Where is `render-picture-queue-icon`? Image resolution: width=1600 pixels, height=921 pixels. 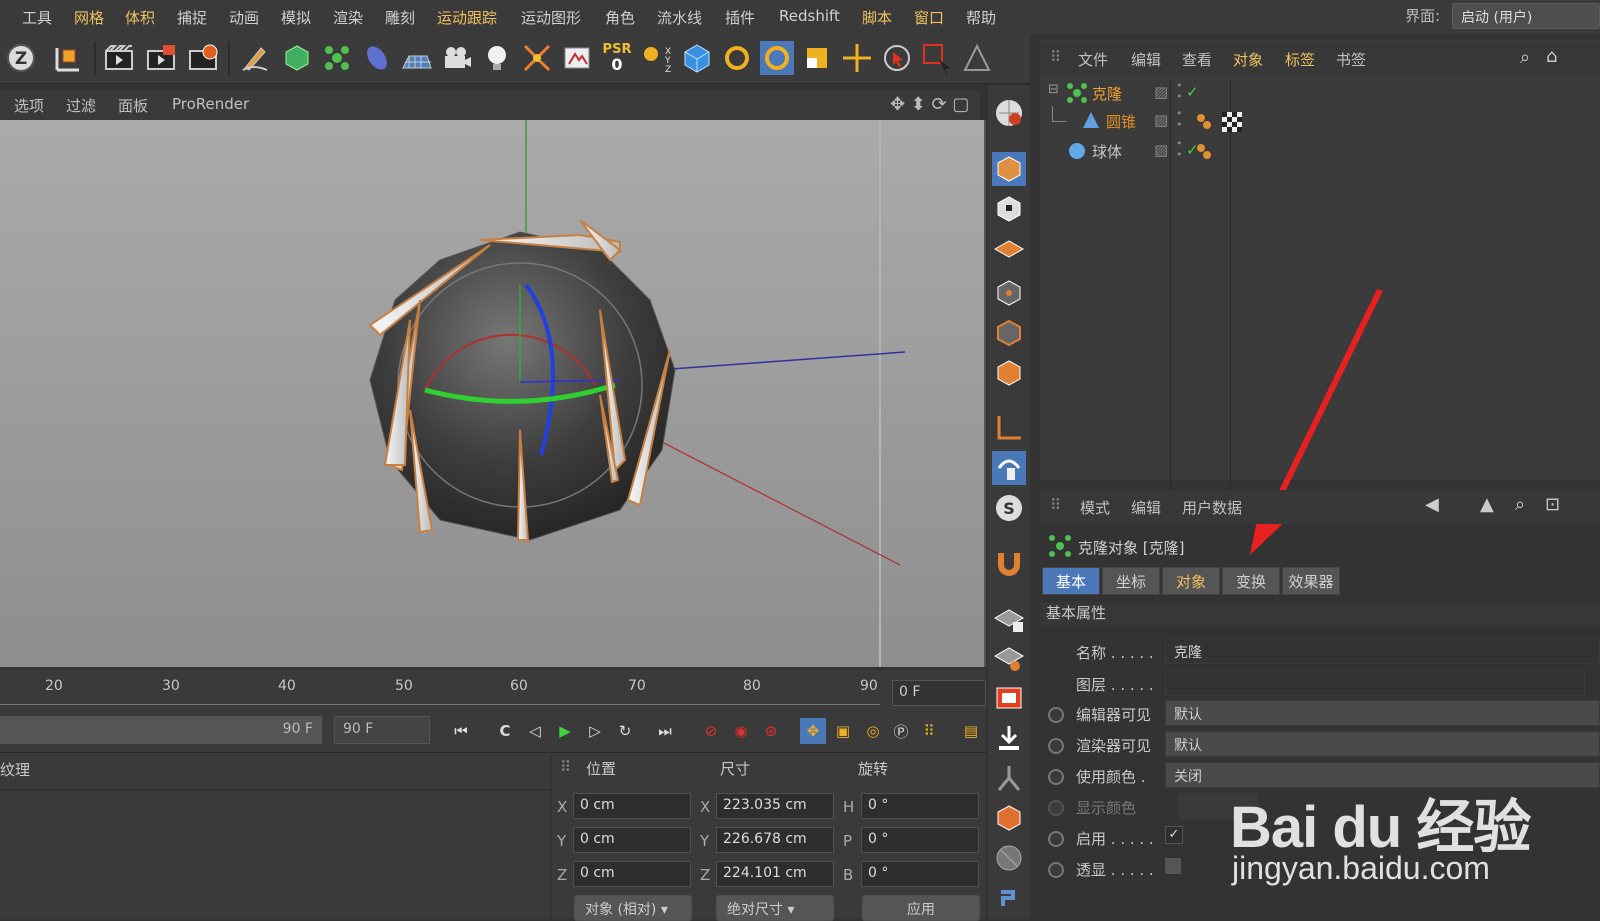 render-picture-queue-icon is located at coordinates (161, 58).